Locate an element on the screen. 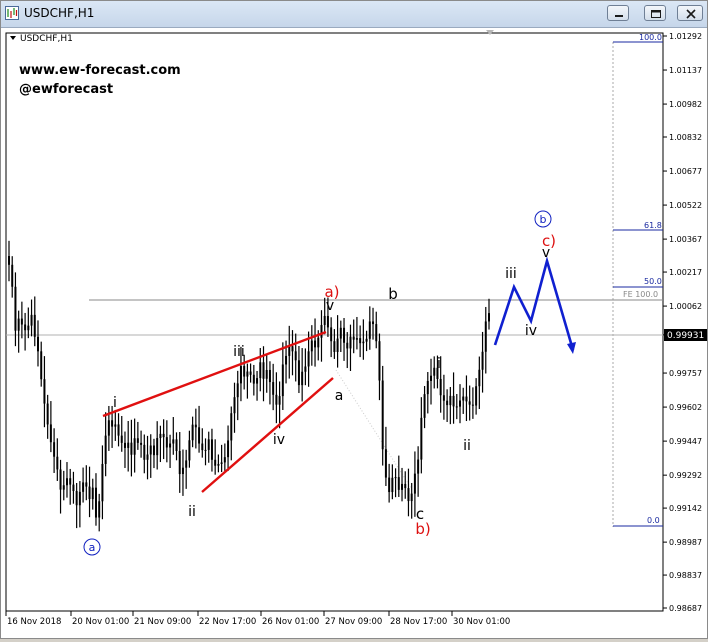 Image resolution: width=708 pixels, height=642 pixels. y-tick-label: 1.01292 is located at coordinates (685, 36).